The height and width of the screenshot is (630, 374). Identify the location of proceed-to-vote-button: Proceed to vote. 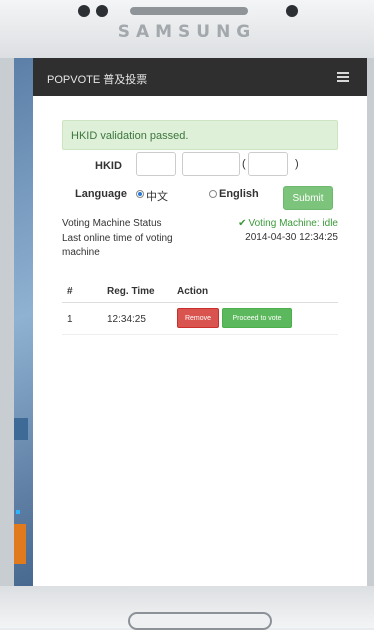
(257, 318).